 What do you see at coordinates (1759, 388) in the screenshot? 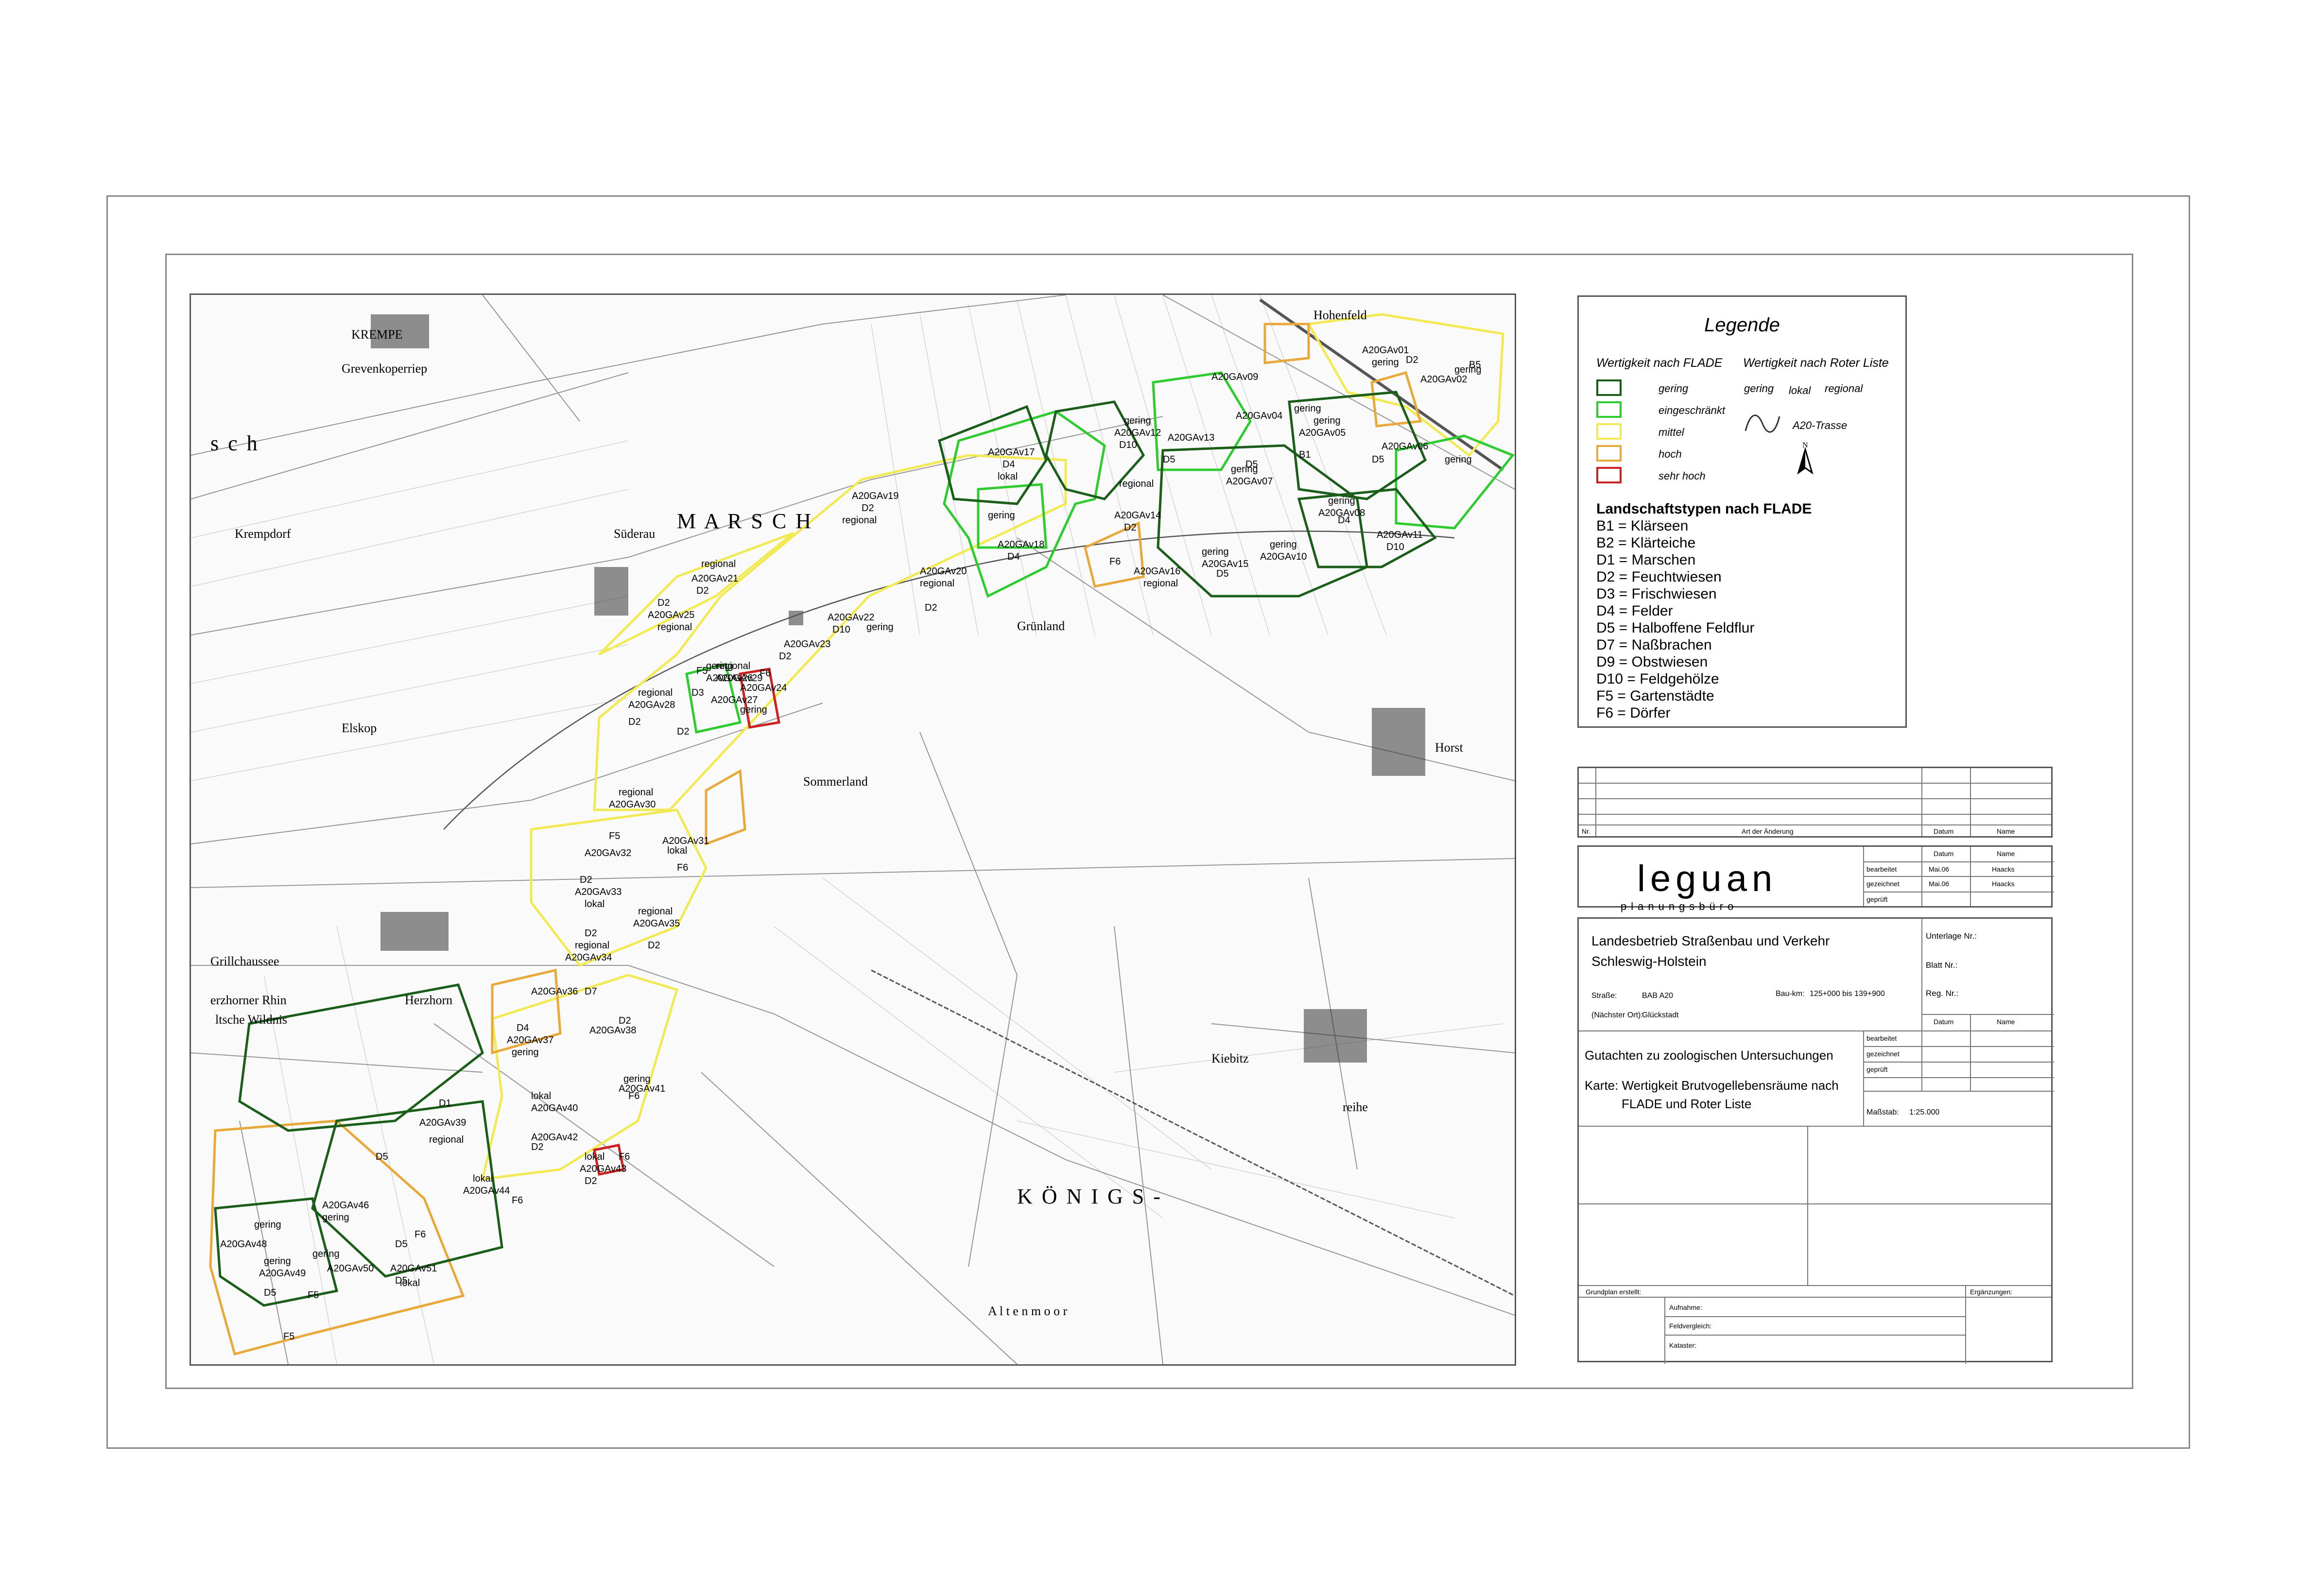
I see `roter-liste-gering: gering` at bounding box center [1759, 388].